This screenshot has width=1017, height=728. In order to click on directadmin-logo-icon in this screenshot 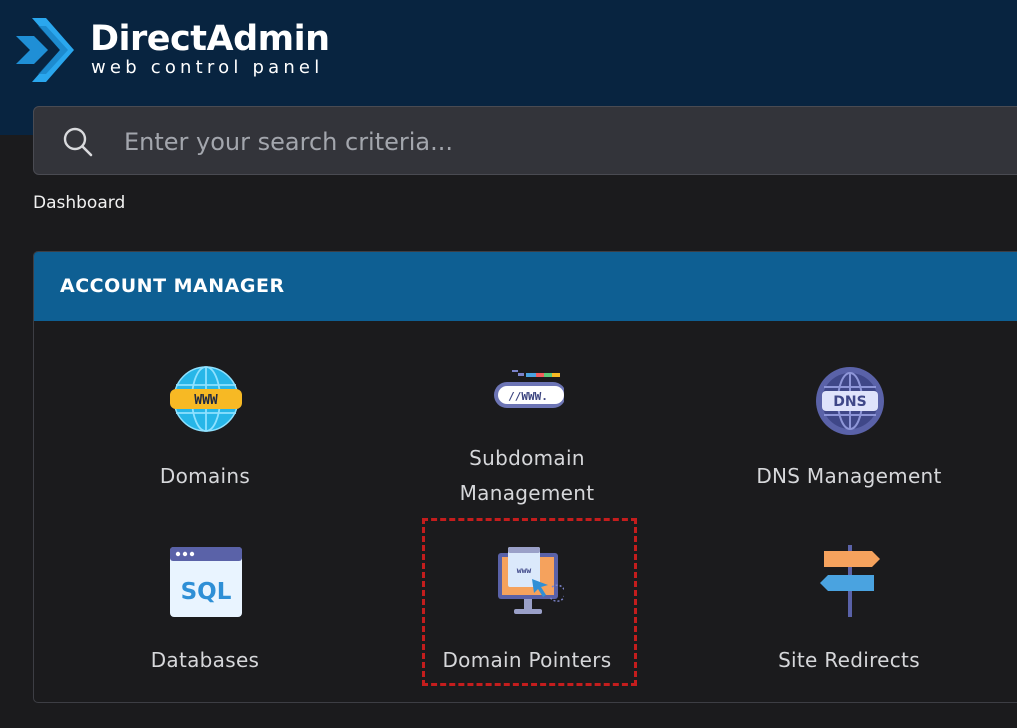, I will do `click(44, 49)`.